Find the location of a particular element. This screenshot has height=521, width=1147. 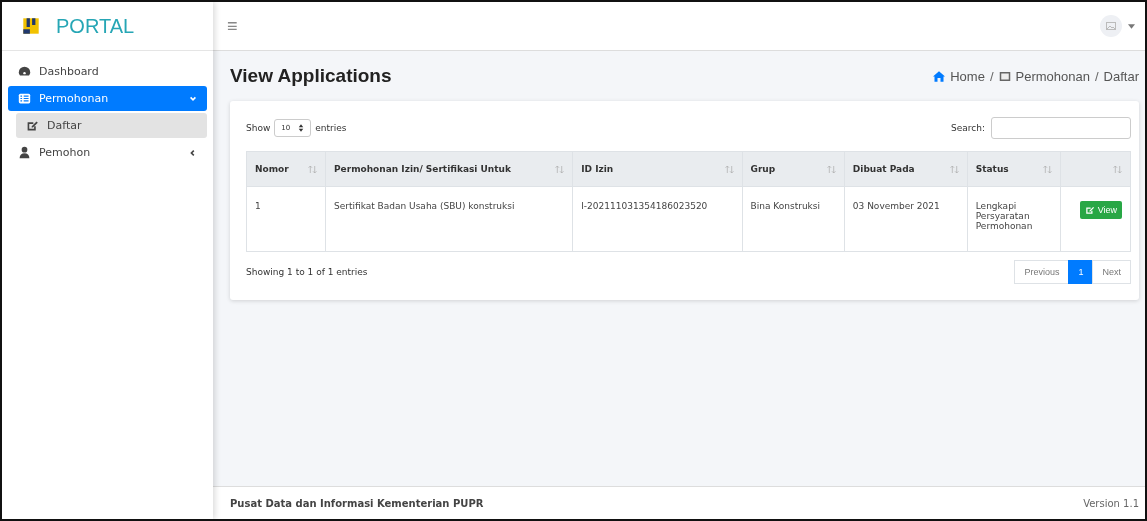

show-label: Show is located at coordinates (258, 128).